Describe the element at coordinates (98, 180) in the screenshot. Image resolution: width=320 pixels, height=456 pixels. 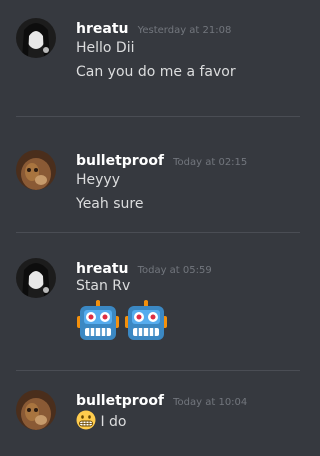
I see `message-text: Heyyy` at that location.